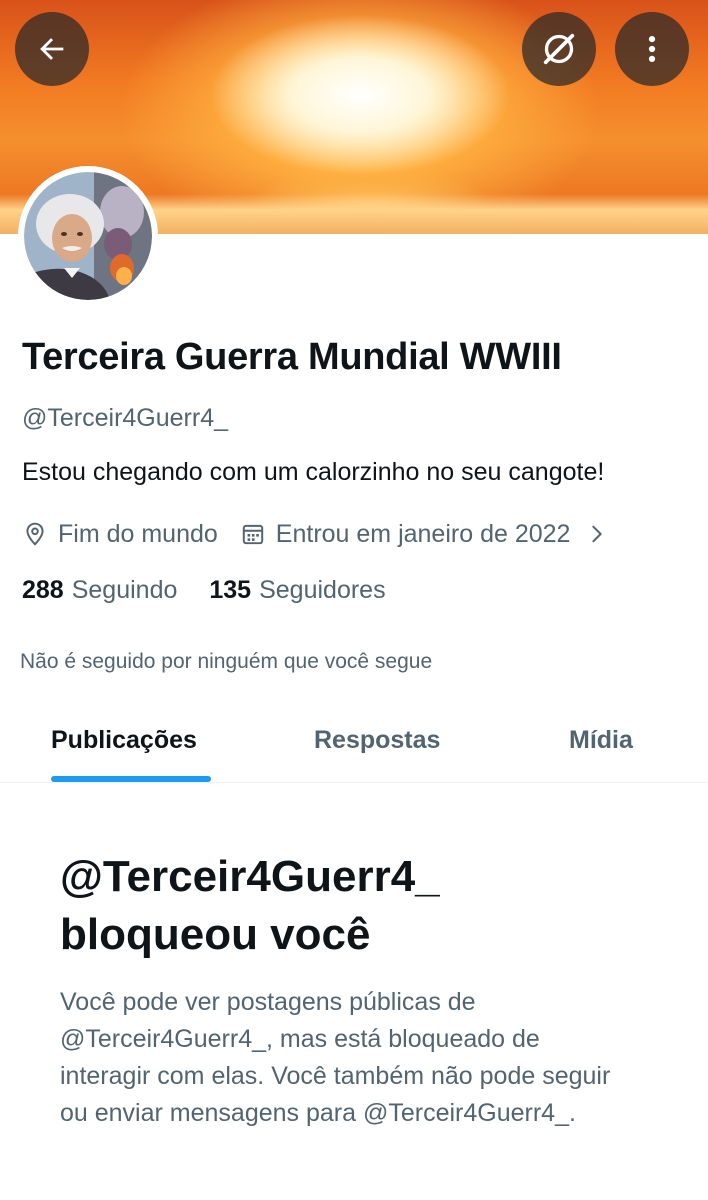  What do you see at coordinates (601, 740) in the screenshot?
I see `tab-midia: Mídia` at bounding box center [601, 740].